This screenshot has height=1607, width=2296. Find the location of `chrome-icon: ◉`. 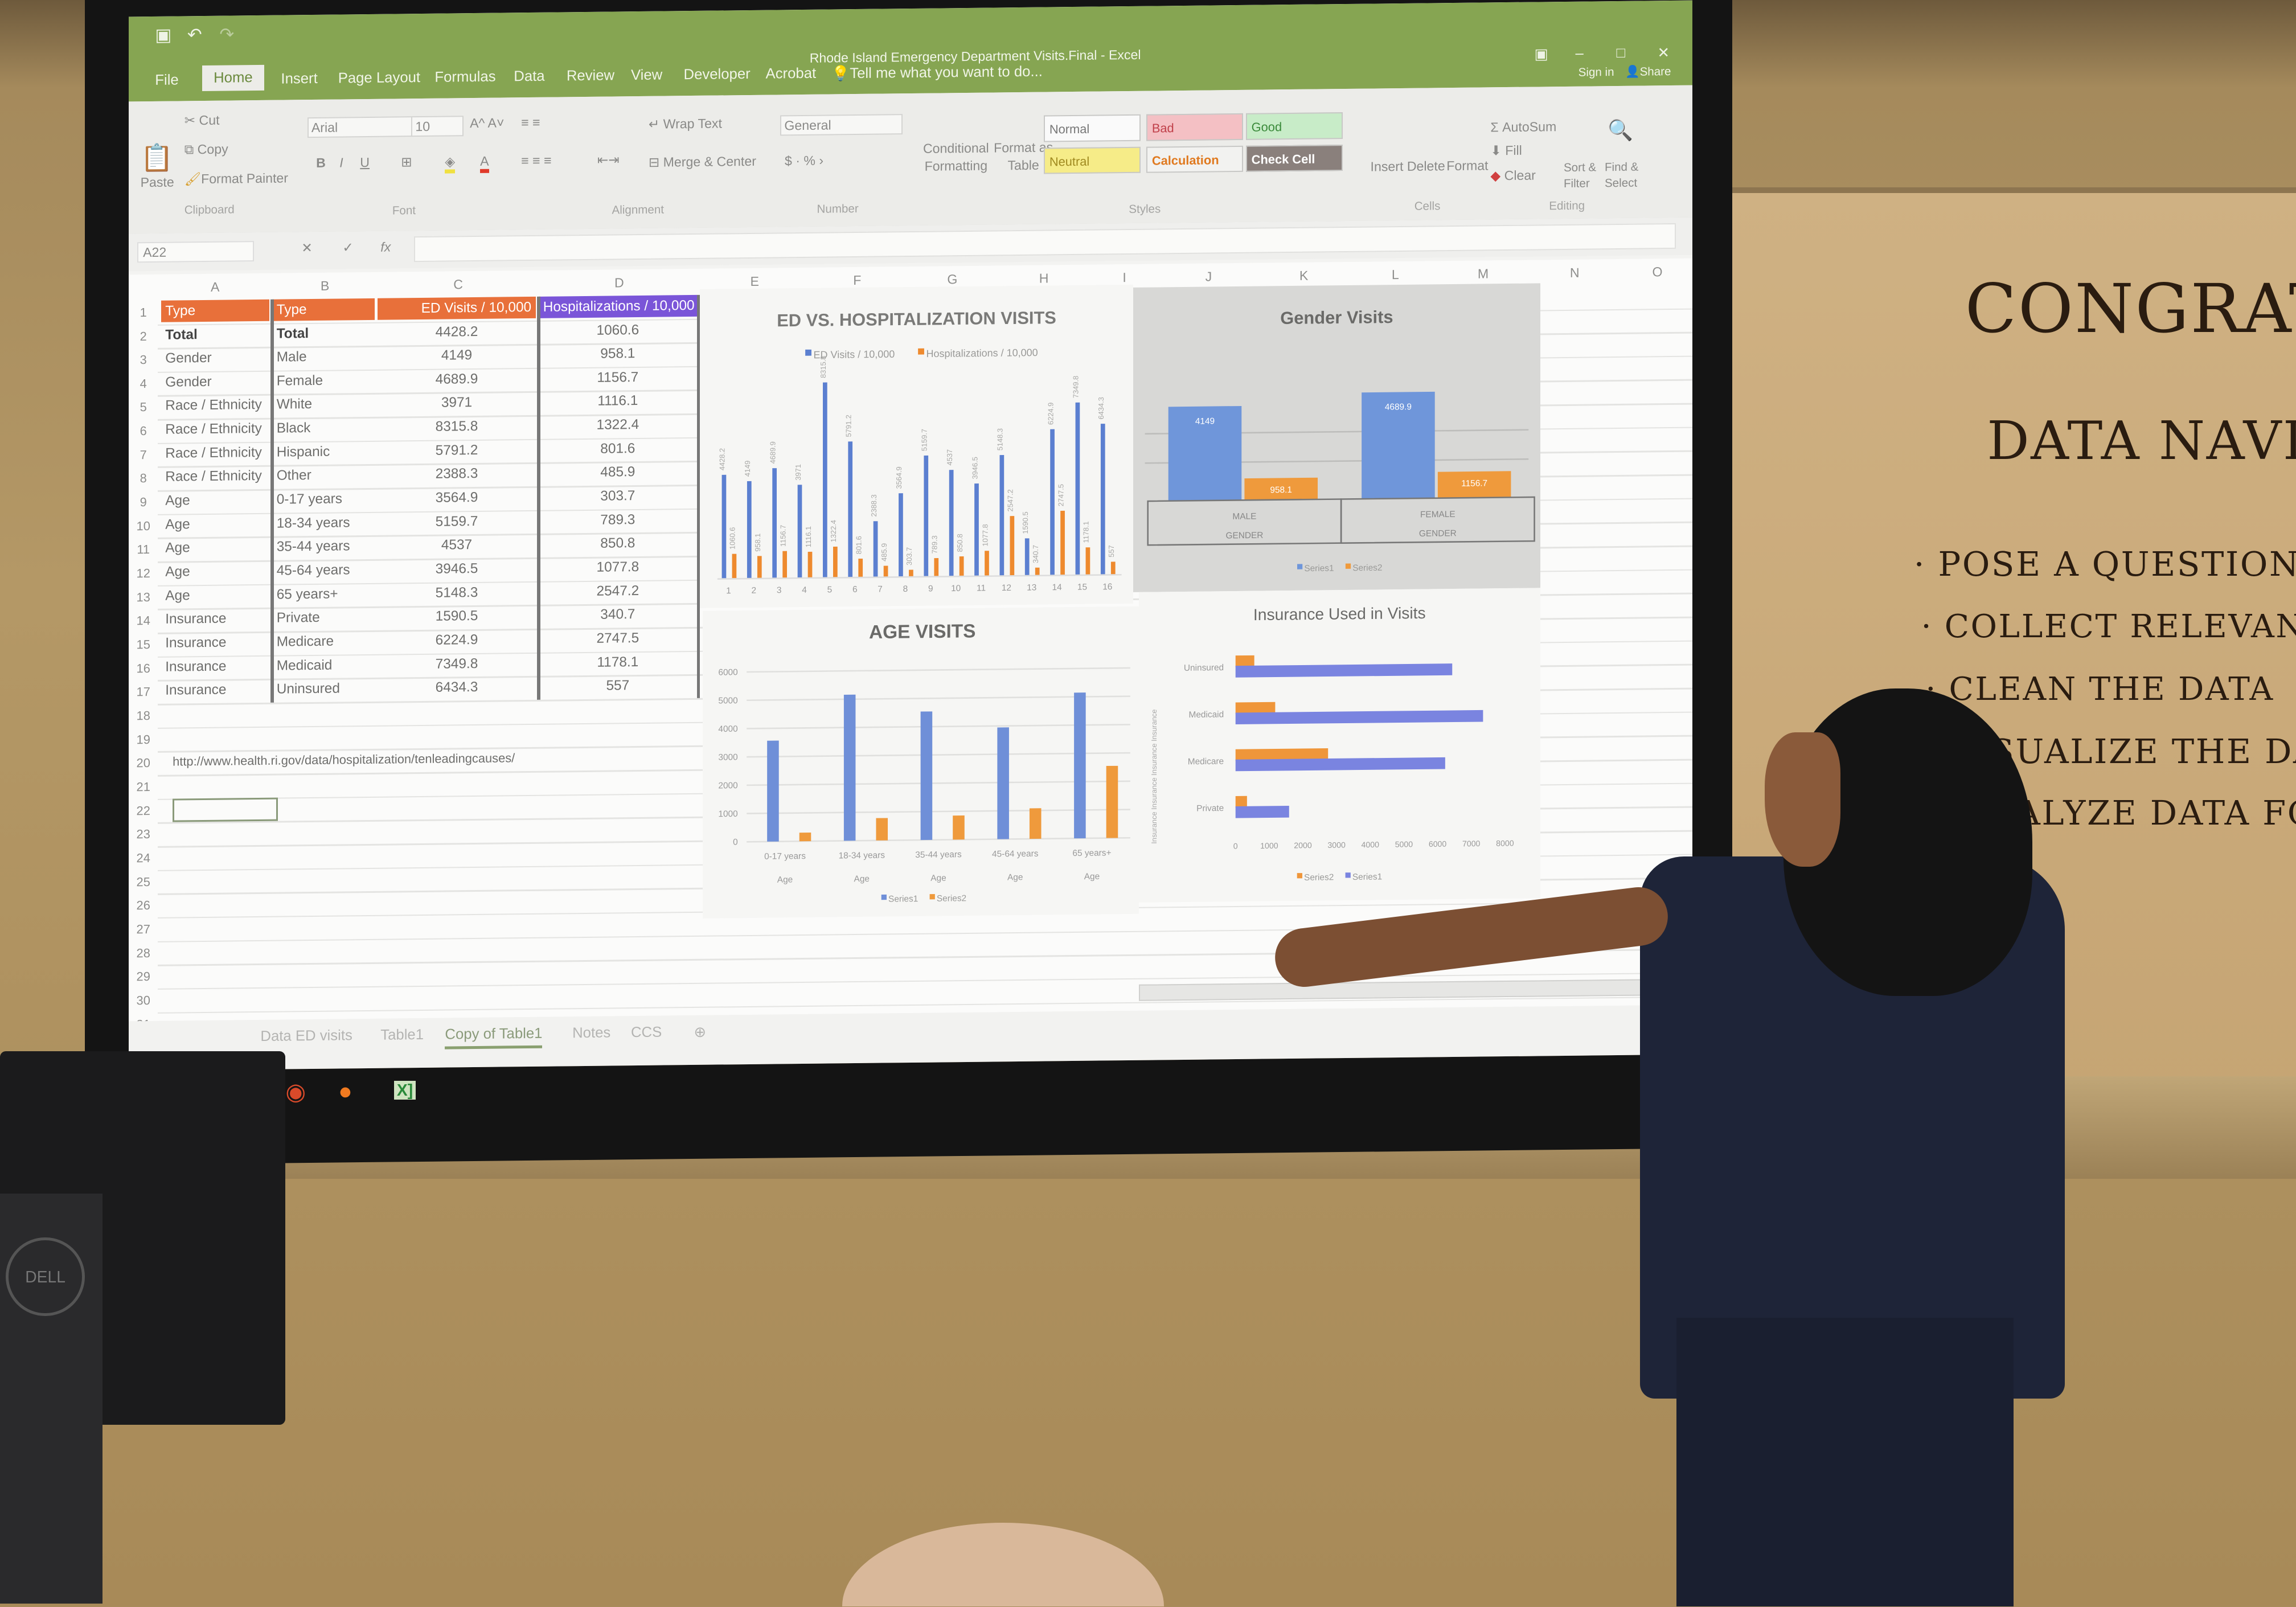

chrome-icon: ◉ is located at coordinates (295, 1091).